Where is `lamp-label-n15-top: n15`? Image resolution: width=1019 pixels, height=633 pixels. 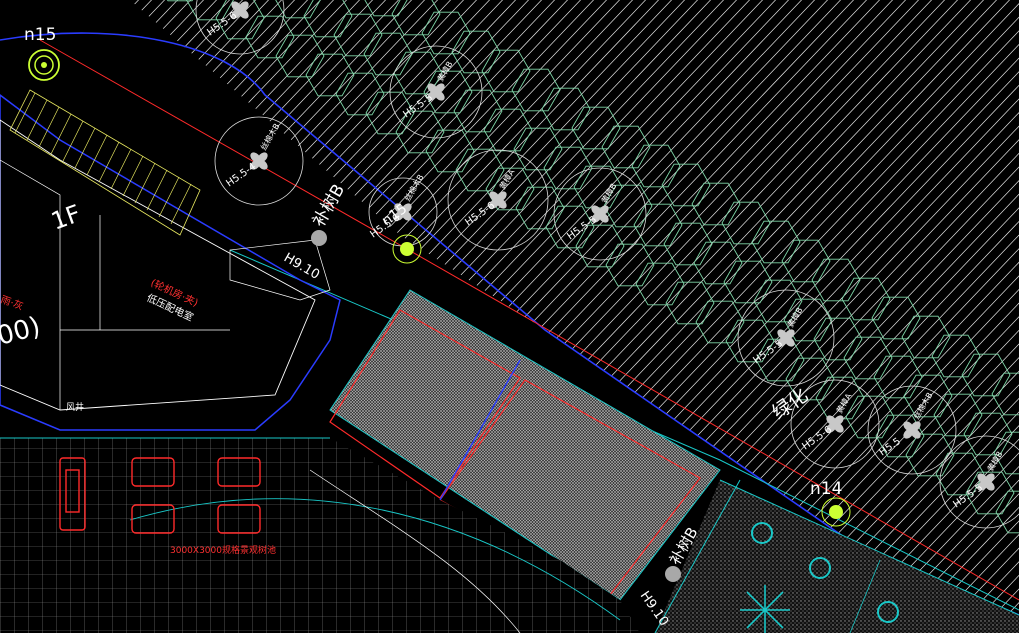 lamp-label-n15-top: n15 is located at coordinates (40, 35).